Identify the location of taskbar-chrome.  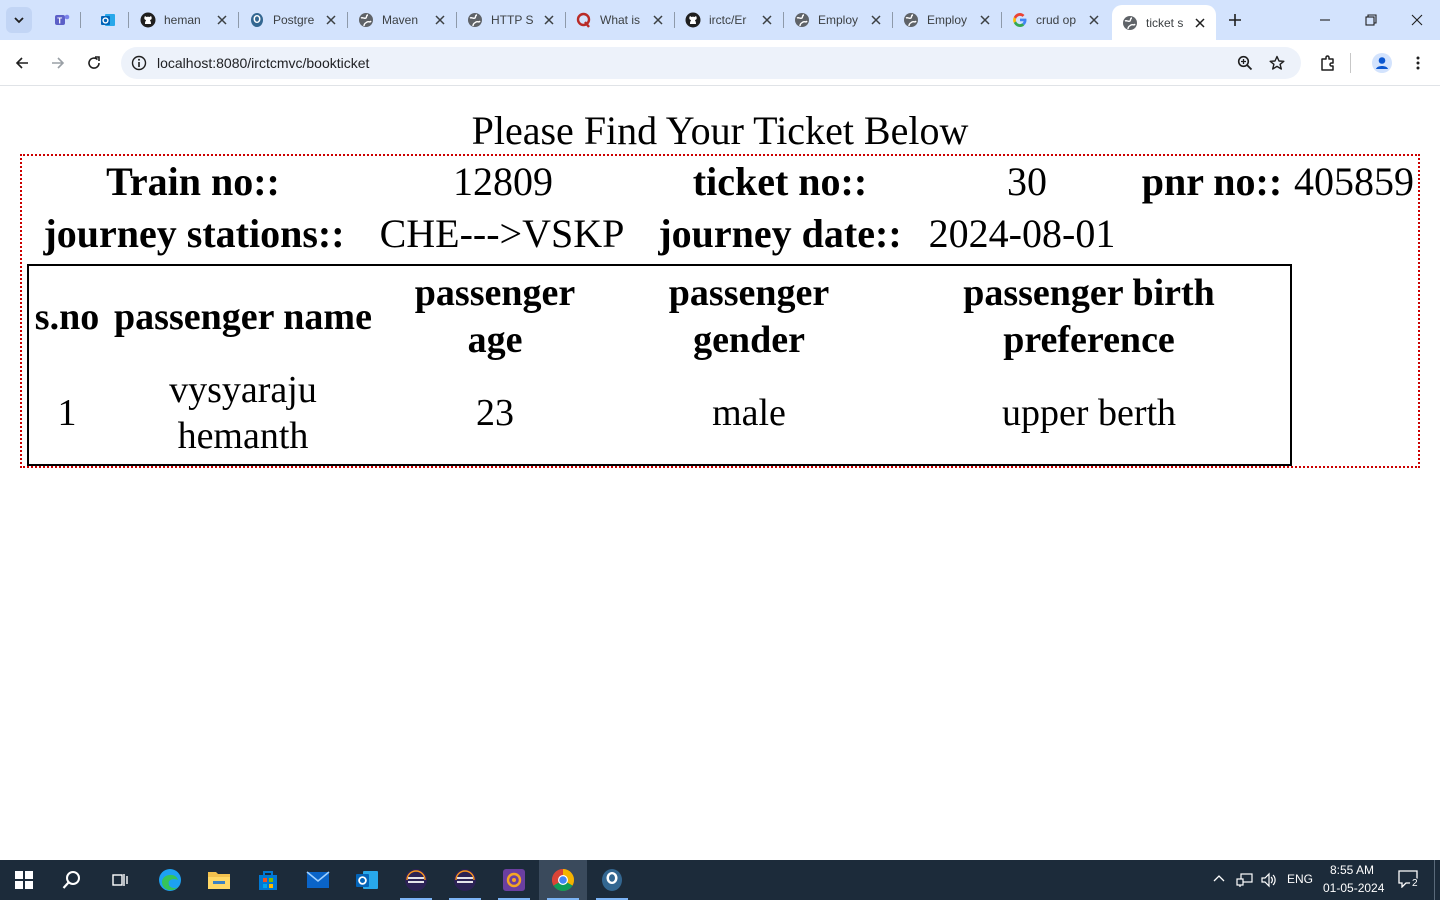
(563, 880).